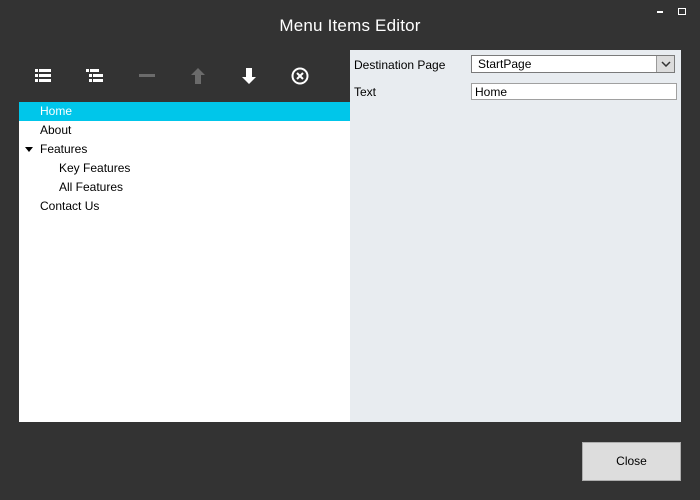 Image resolution: width=700 pixels, height=500 pixels. Describe the element at coordinates (184, 168) in the screenshot. I see `tree-item-key-features: Key Features` at that location.